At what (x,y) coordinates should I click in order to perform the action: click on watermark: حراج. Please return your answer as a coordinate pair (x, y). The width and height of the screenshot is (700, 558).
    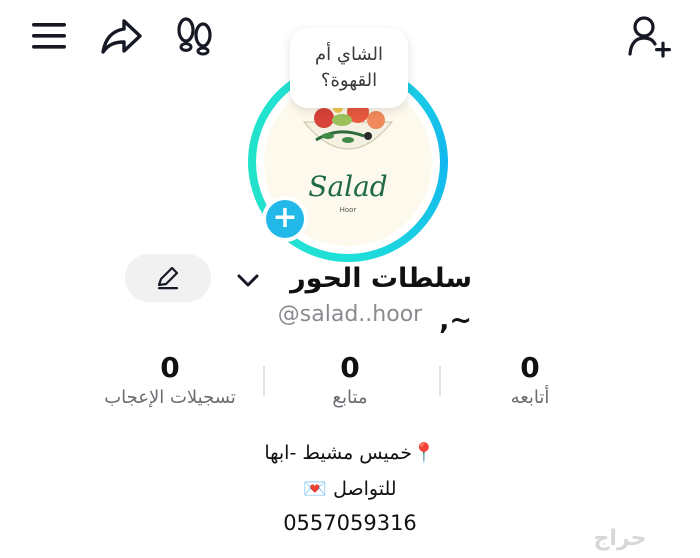
    Looking at the image, I should click on (620, 538).